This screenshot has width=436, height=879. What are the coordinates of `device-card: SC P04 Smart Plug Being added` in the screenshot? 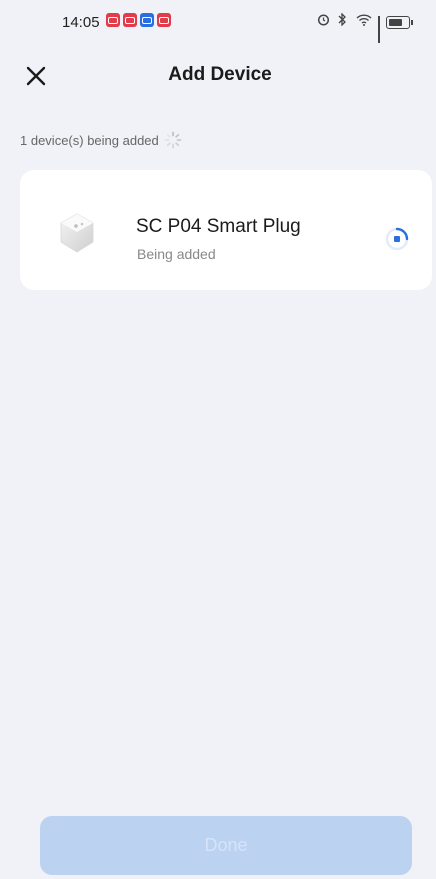 It's located at (226, 230).